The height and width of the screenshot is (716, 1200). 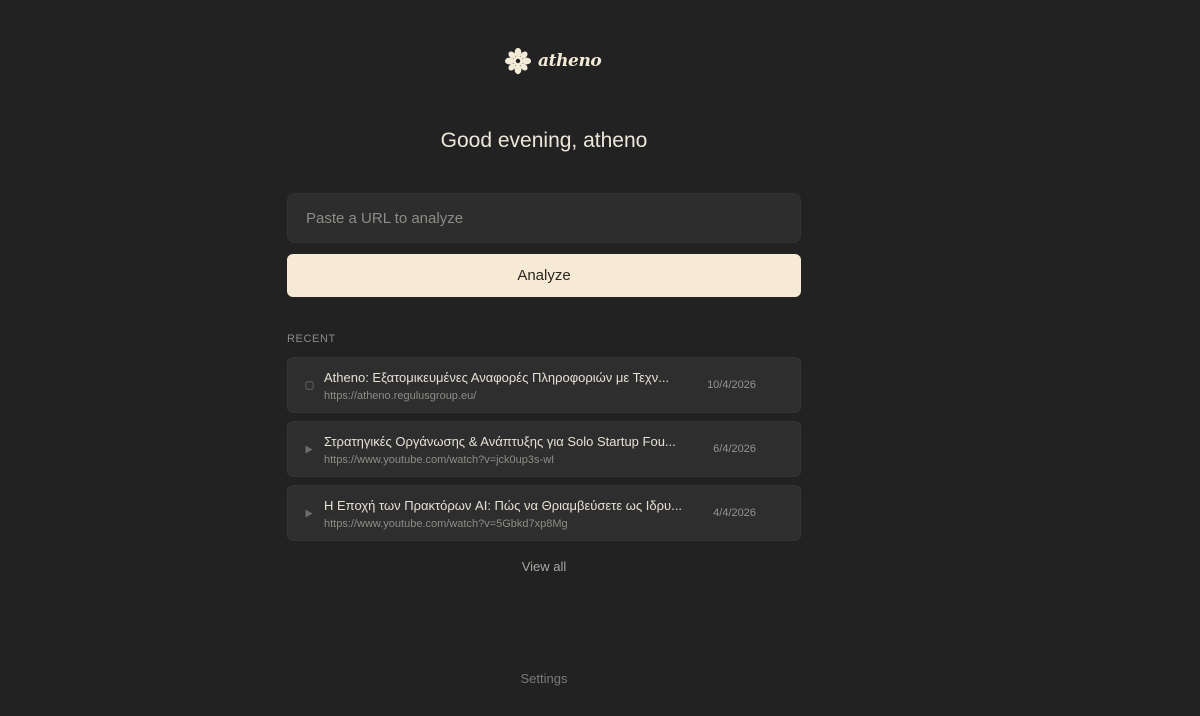 What do you see at coordinates (544, 566) in the screenshot?
I see `view-all-link: View all` at bounding box center [544, 566].